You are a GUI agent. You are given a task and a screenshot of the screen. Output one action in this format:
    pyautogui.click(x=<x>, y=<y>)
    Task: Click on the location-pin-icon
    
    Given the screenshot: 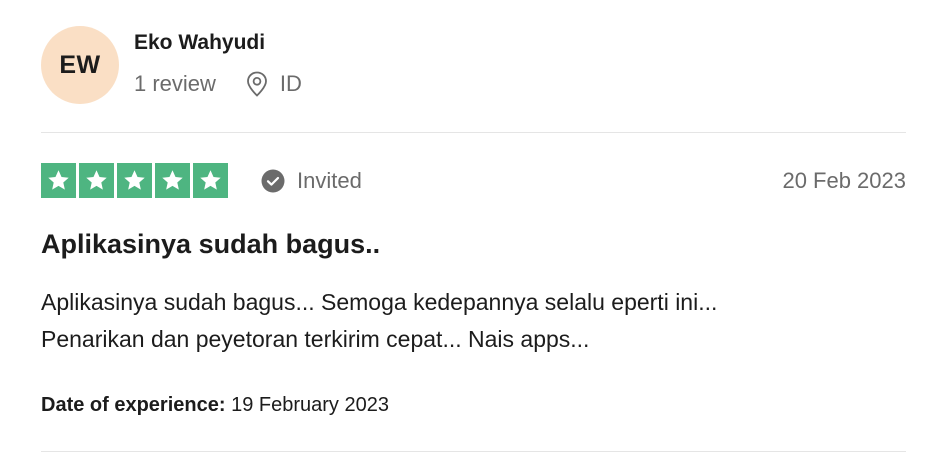 What is the action you would take?
    pyautogui.click(x=257, y=84)
    